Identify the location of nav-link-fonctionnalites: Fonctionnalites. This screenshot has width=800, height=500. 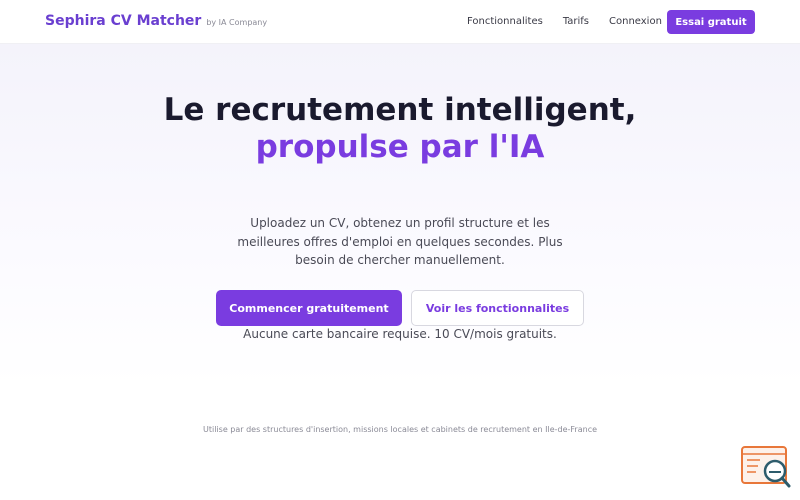
(505, 21).